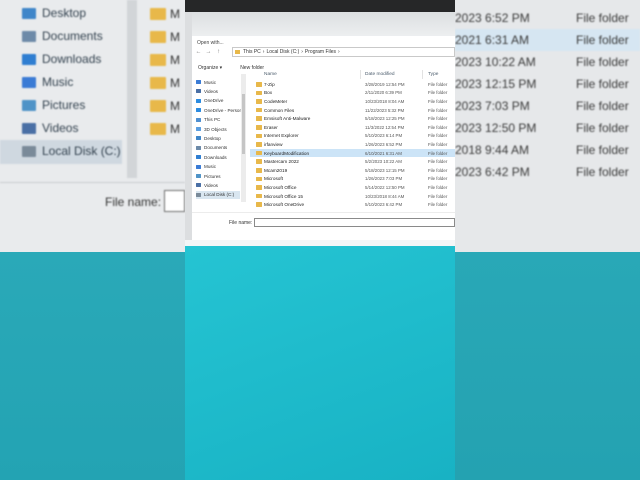 The height and width of the screenshot is (480, 640). I want to click on right-file-row: 2023 6:52 PM File folder, so click(547, 18).